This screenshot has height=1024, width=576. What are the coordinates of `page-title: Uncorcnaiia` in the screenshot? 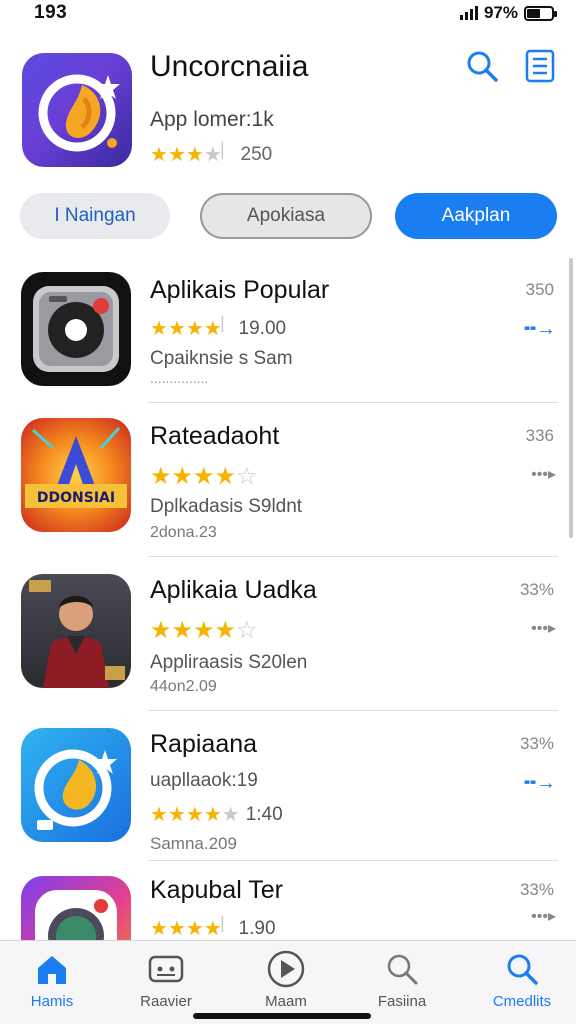 It's located at (229, 66).